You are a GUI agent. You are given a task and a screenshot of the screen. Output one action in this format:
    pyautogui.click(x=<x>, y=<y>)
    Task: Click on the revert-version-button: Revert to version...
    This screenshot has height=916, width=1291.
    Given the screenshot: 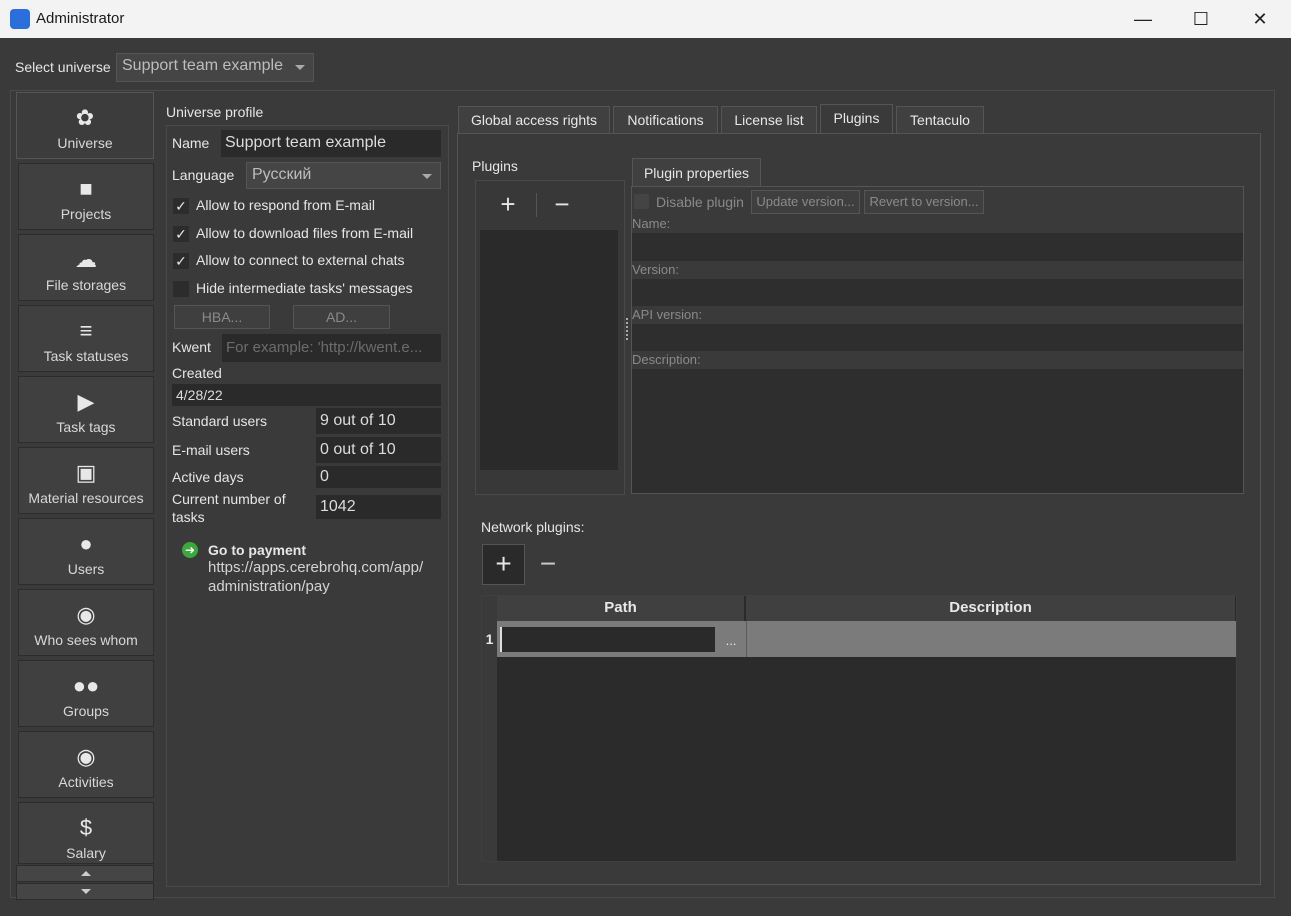 What is the action you would take?
    pyautogui.click(x=924, y=202)
    